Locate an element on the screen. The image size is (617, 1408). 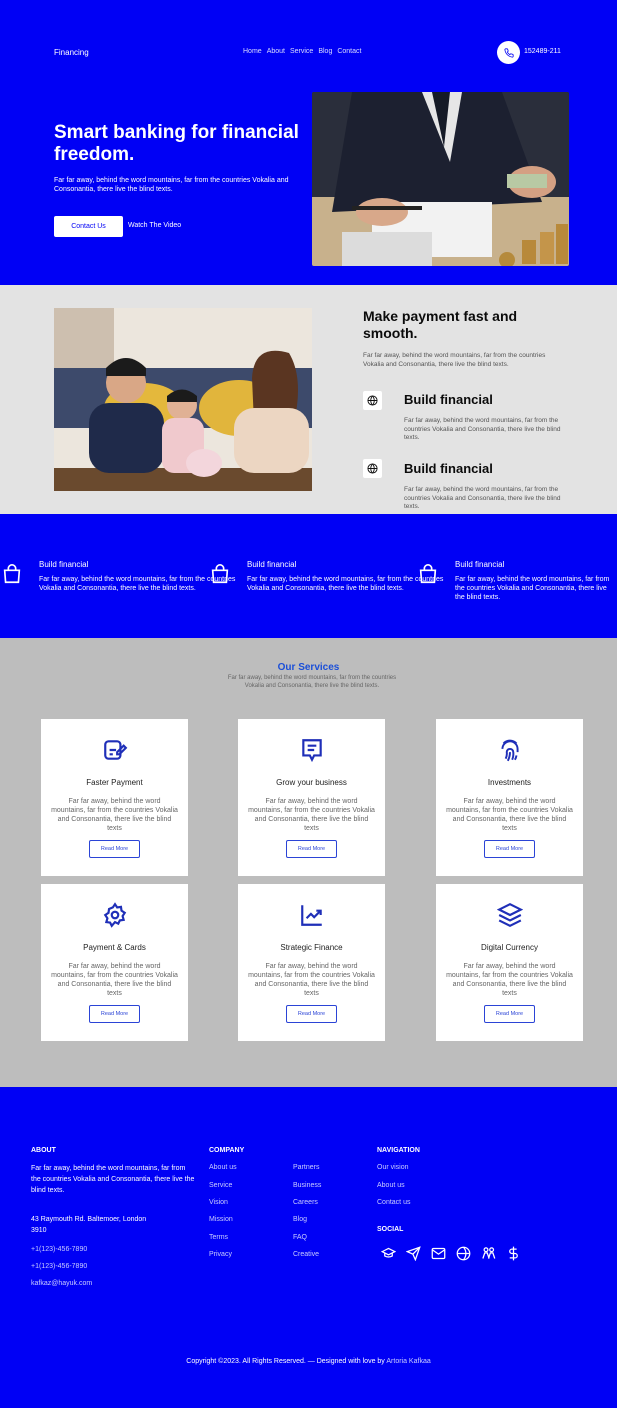
main-menu: Home About Service Blog Contact is located at coordinates (302, 51).